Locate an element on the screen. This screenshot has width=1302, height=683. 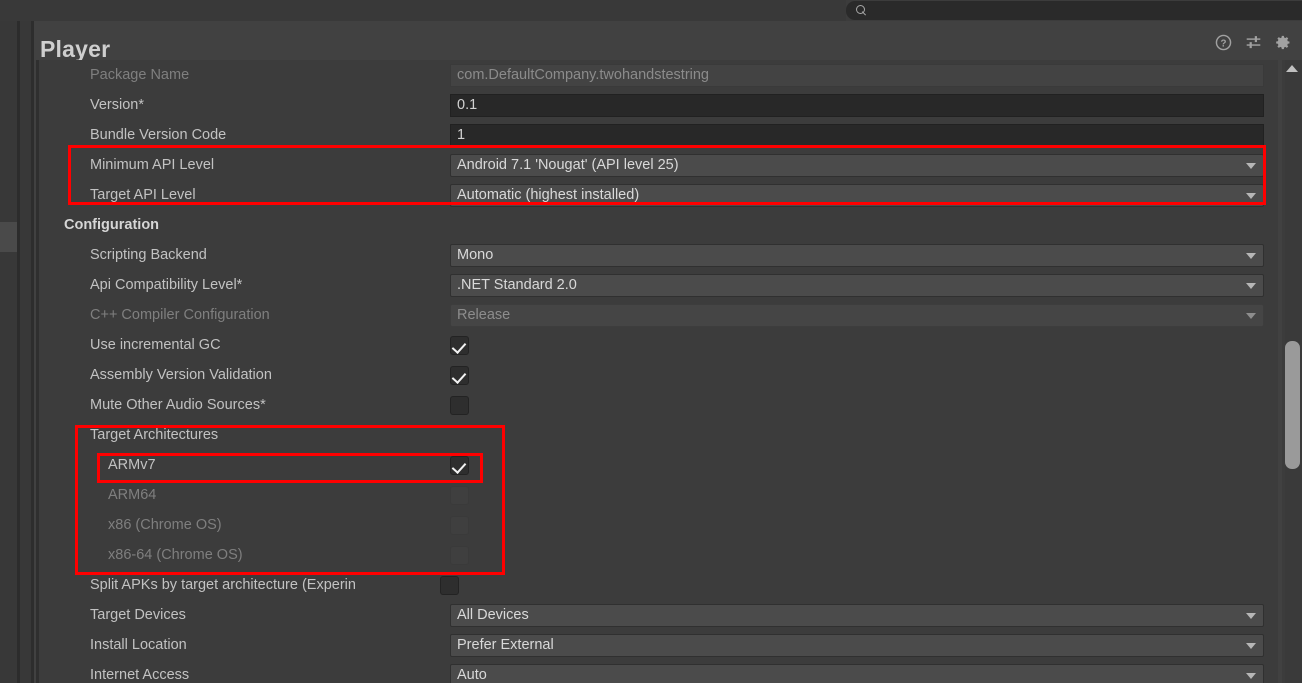
gear-icon is located at coordinates (1283, 42).